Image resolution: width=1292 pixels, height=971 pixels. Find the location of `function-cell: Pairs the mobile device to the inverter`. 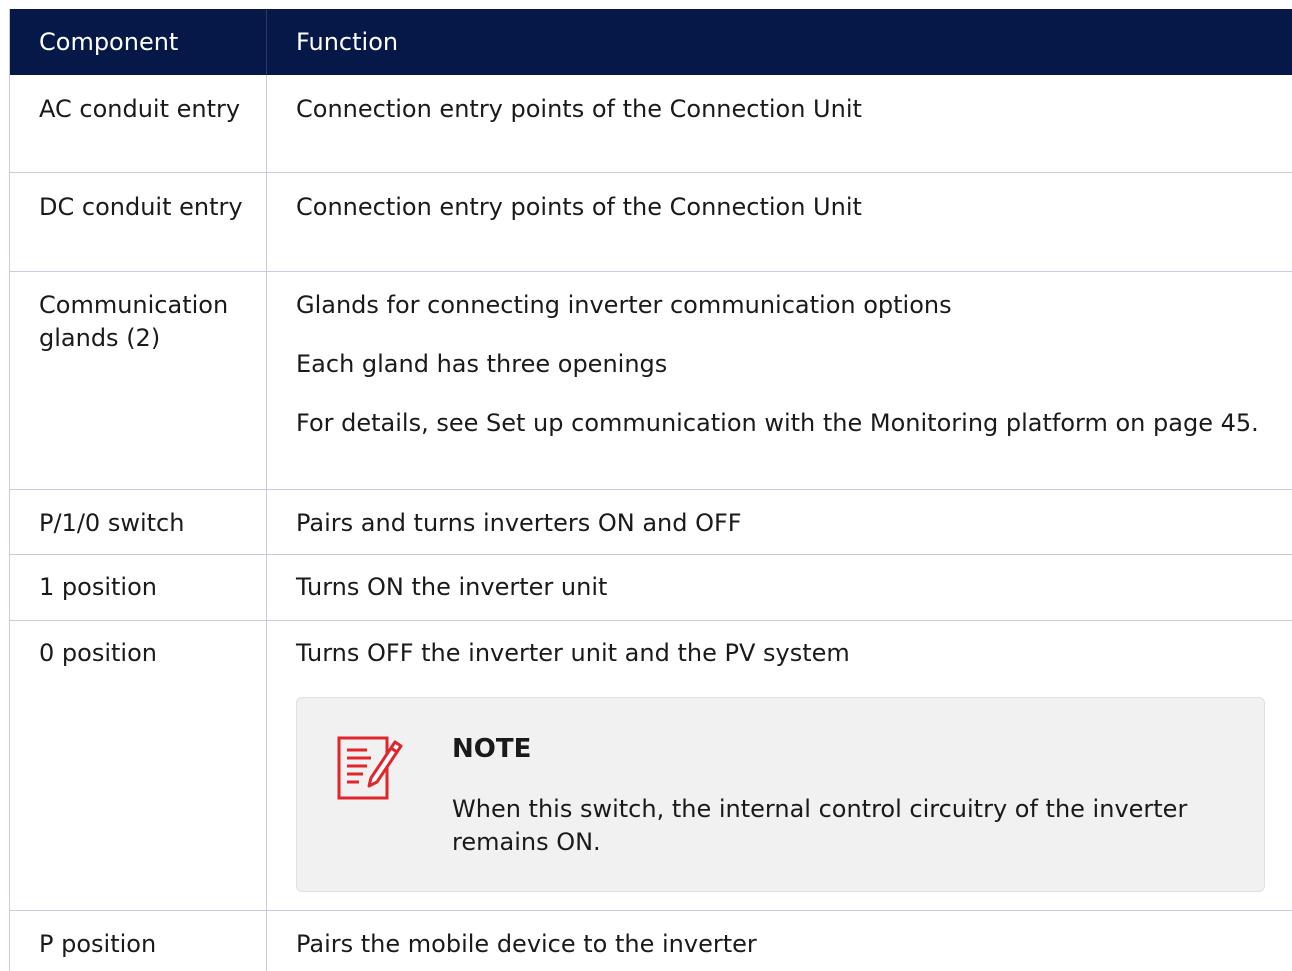

function-cell: Pairs the mobile device to the inverter is located at coordinates (526, 944).